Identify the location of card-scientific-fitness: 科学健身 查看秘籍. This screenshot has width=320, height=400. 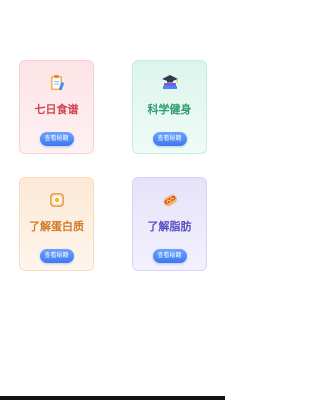
(169, 107).